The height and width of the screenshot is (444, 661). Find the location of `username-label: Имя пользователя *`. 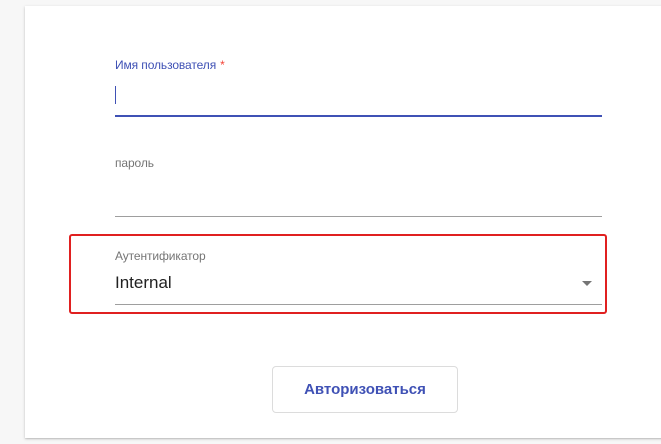

username-label: Имя пользователя * is located at coordinates (170, 65).